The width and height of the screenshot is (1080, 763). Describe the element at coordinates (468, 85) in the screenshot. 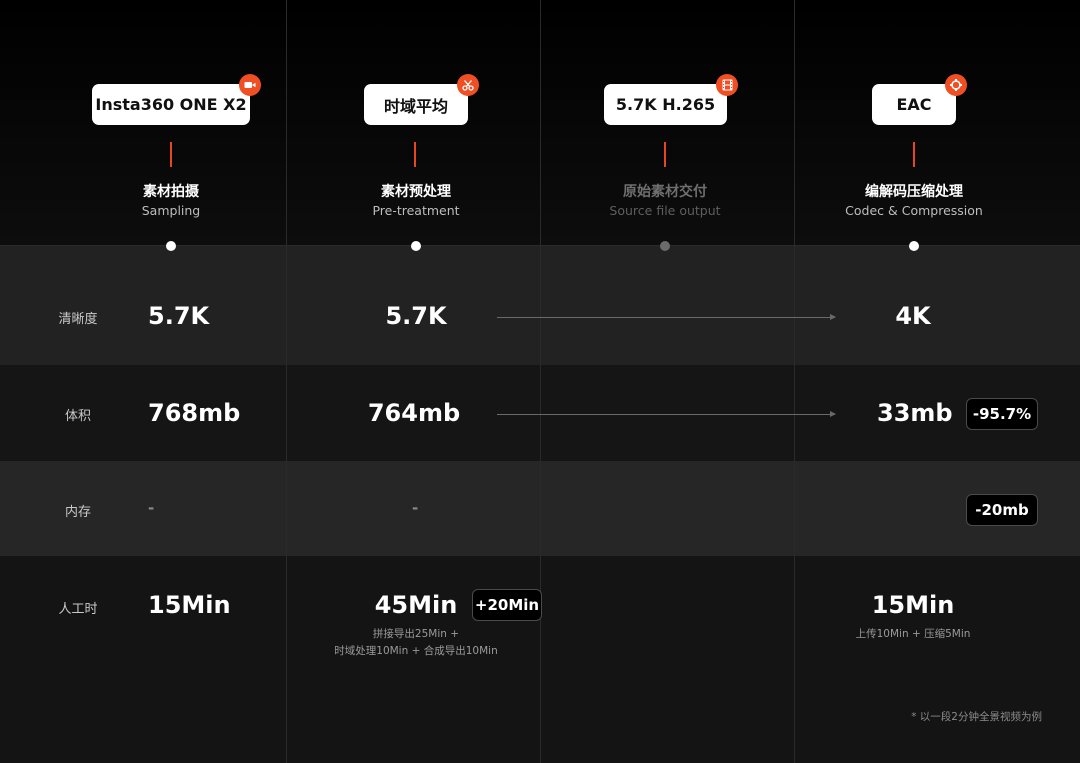

I see `scissors-icon` at that location.